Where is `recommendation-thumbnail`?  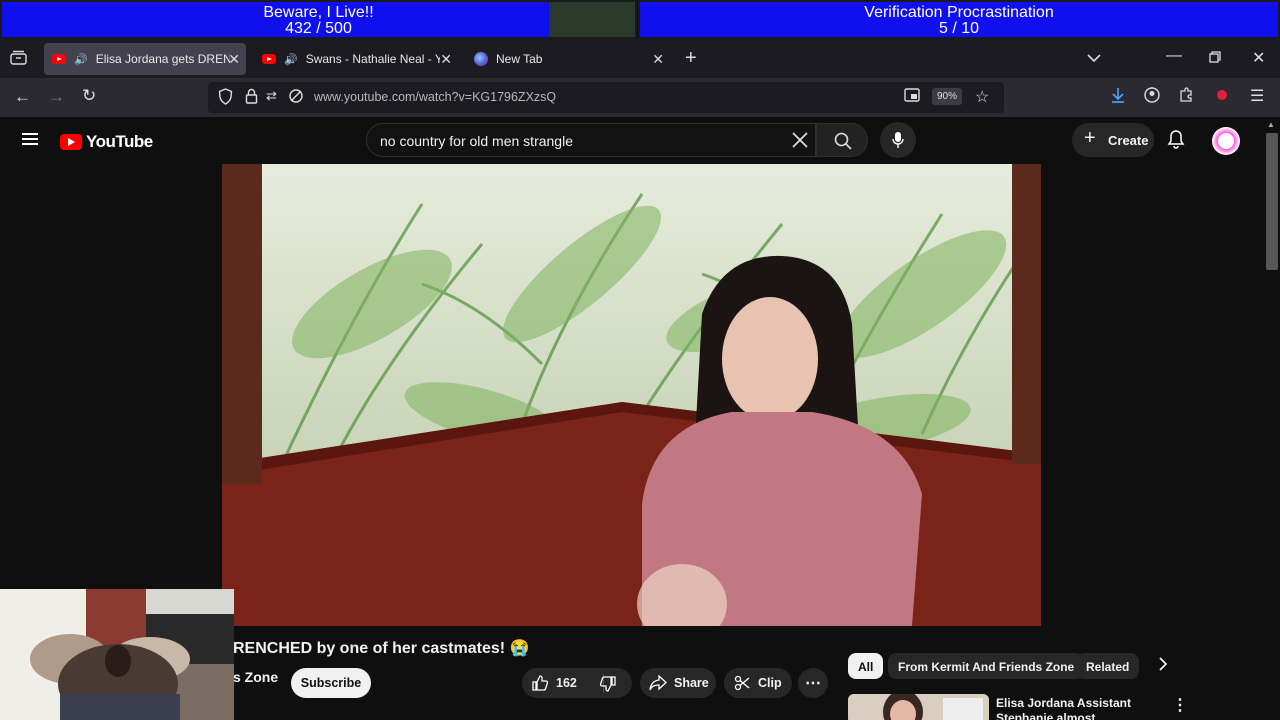
recommendation-thumbnail is located at coordinates (918, 707).